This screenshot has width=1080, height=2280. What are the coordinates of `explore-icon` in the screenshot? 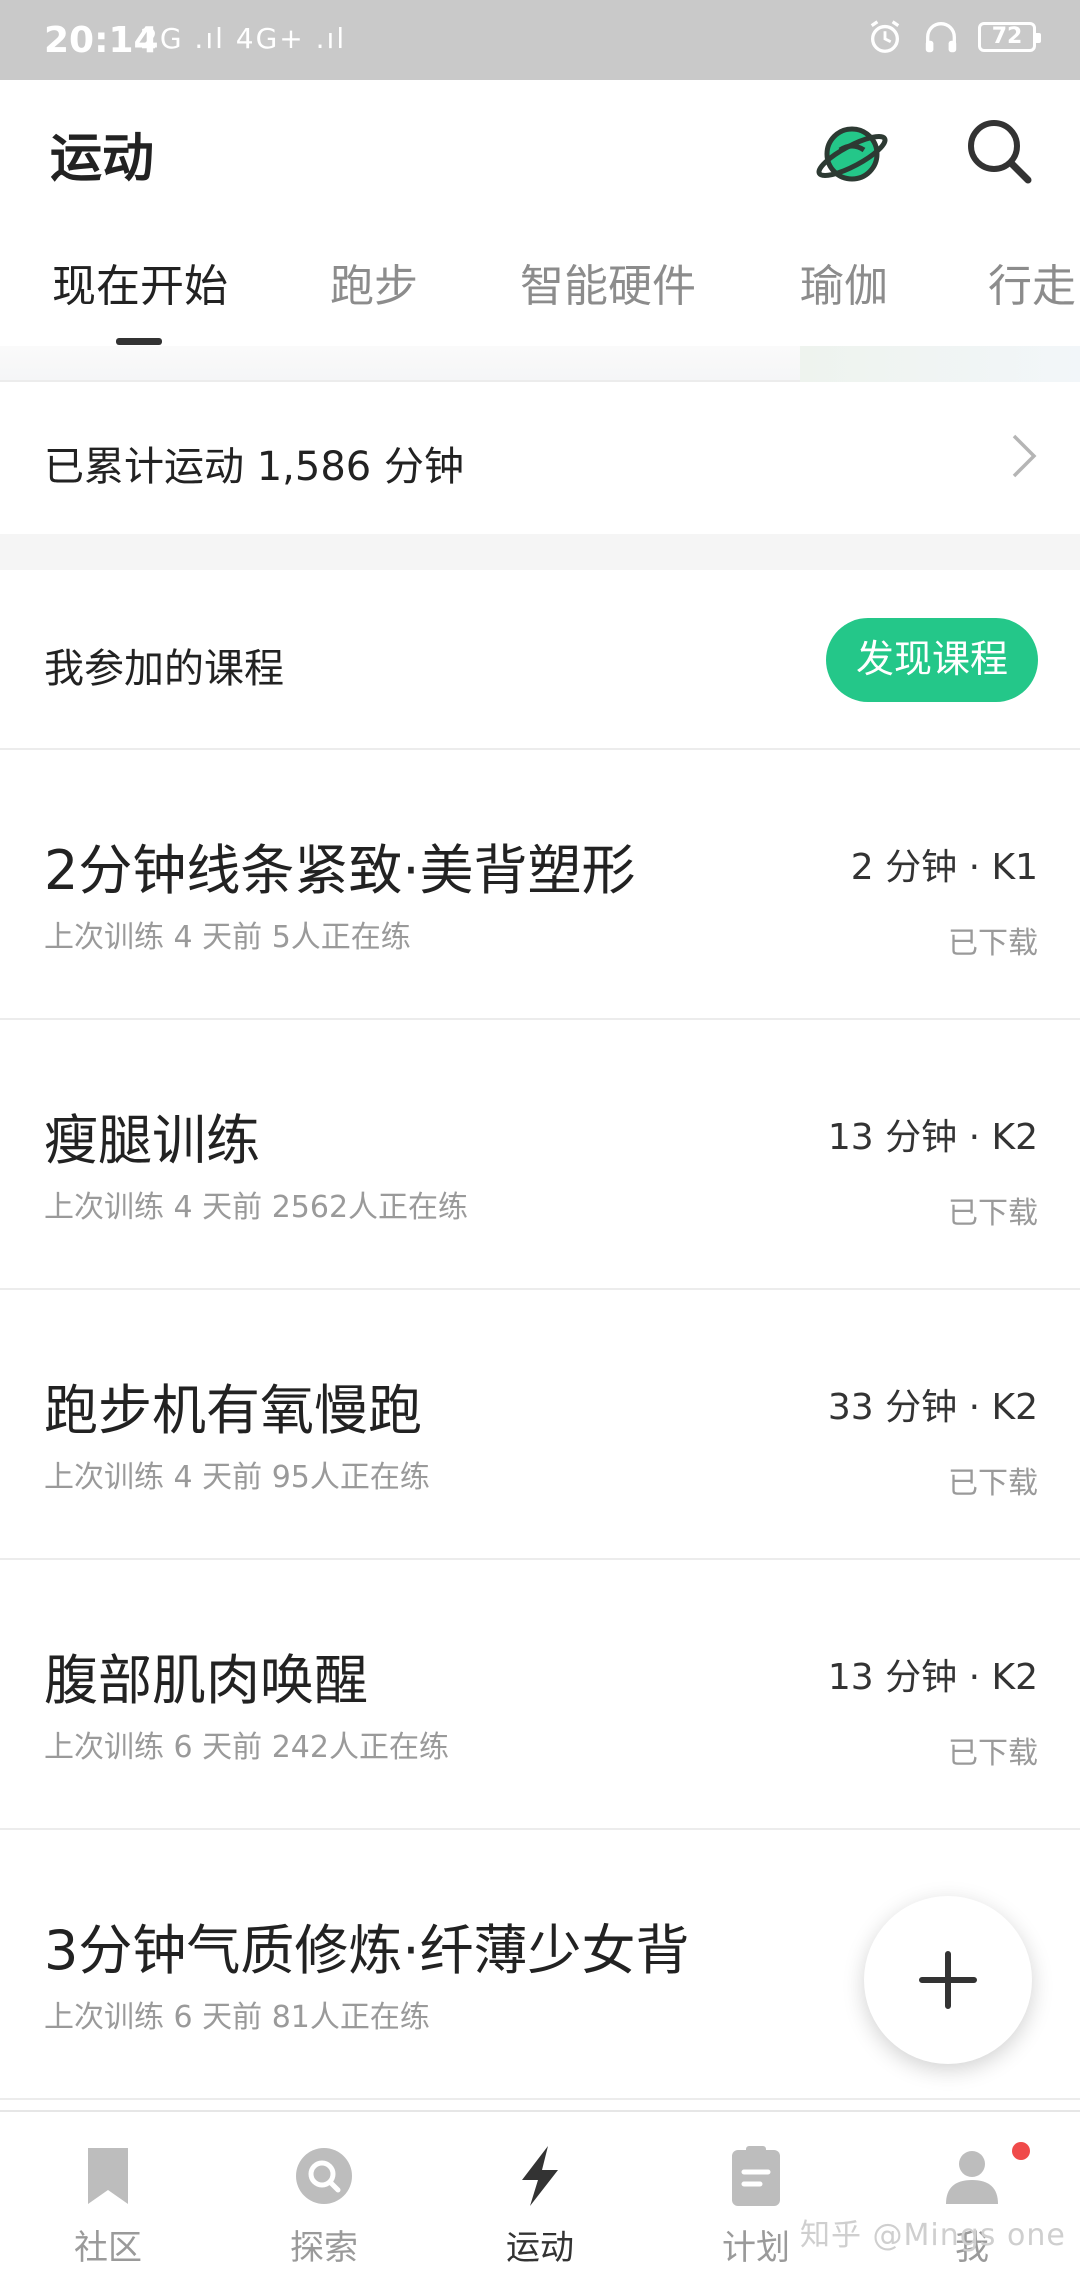 It's located at (324, 2176).